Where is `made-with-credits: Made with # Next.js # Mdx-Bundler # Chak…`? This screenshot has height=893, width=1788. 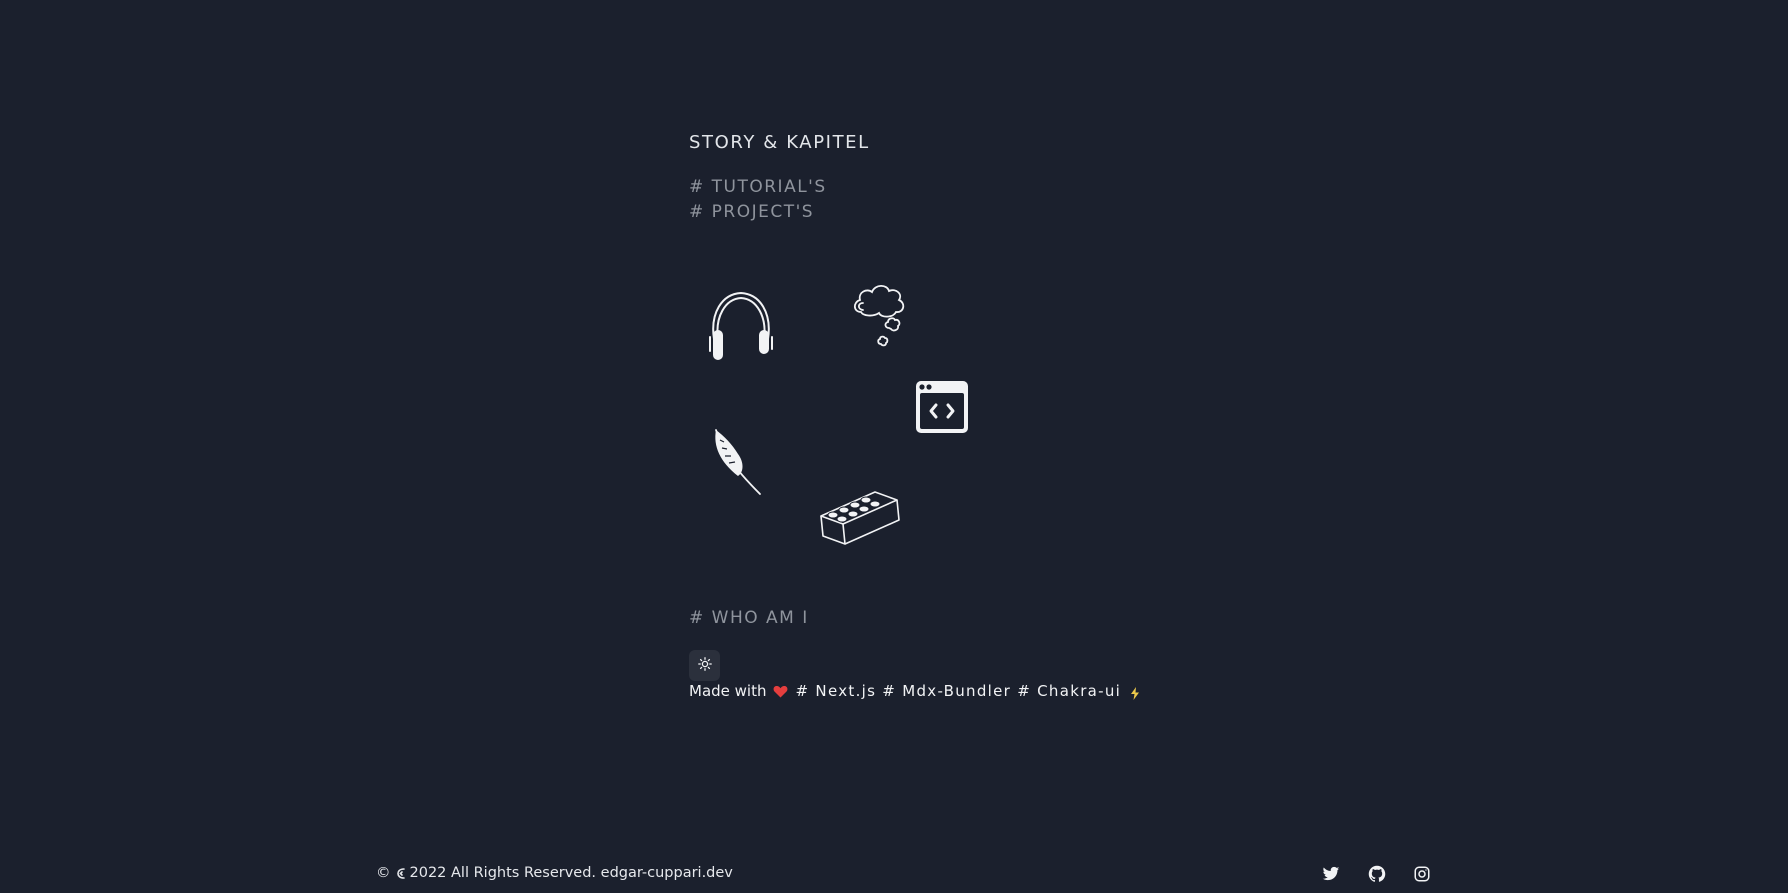
made-with-credits: Made with # Next.js # Mdx-Bundler # Chak… is located at coordinates (914, 691).